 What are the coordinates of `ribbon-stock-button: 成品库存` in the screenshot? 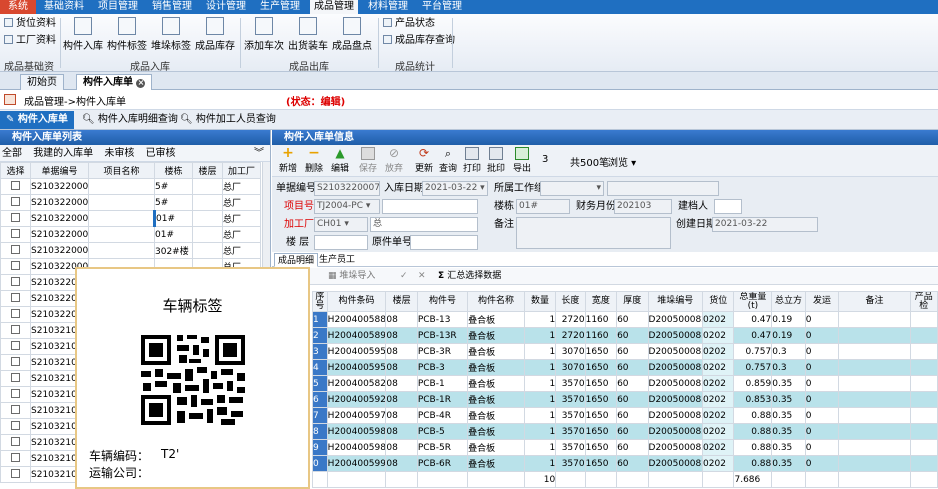 It's located at (215, 36).